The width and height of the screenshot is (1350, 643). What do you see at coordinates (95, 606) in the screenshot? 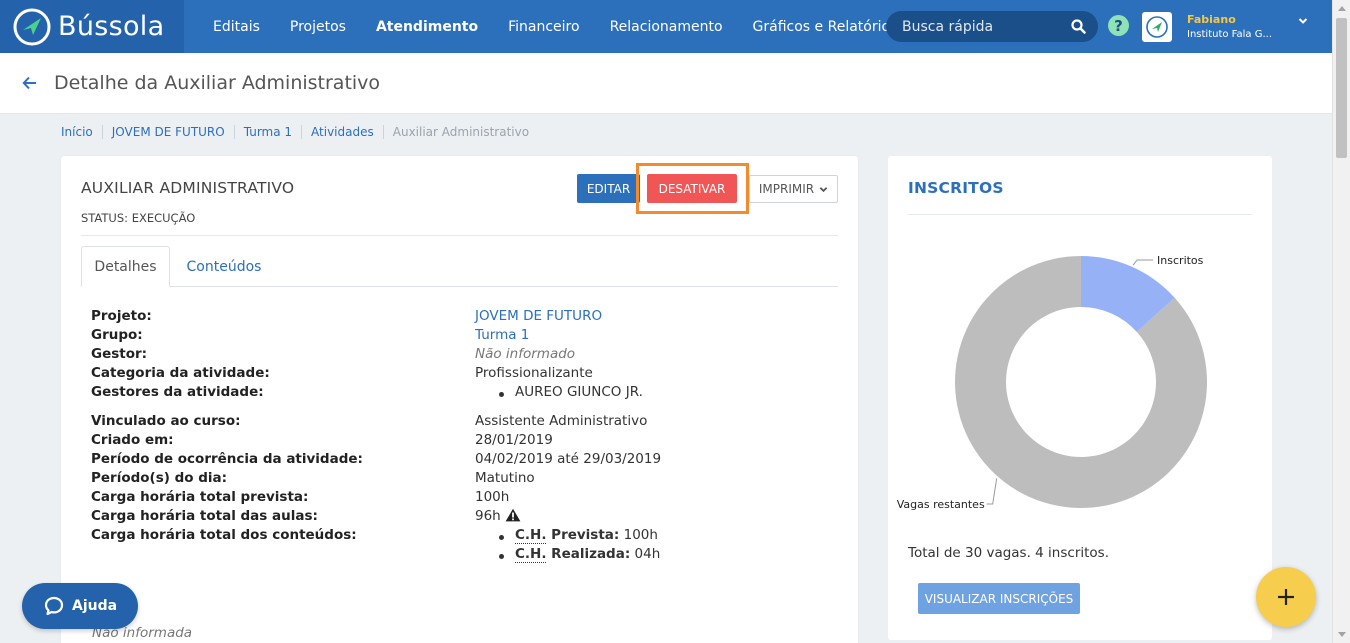
I see `help-chat-label: Ajuda` at bounding box center [95, 606].